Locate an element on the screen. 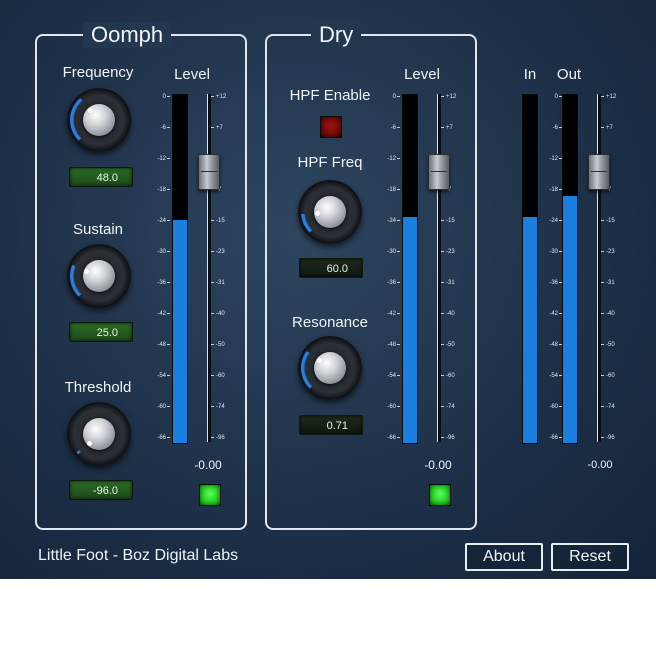 Image resolution: width=656 pixels, height=656 pixels. scale-tick: -66 is located at coordinates (550, 438).